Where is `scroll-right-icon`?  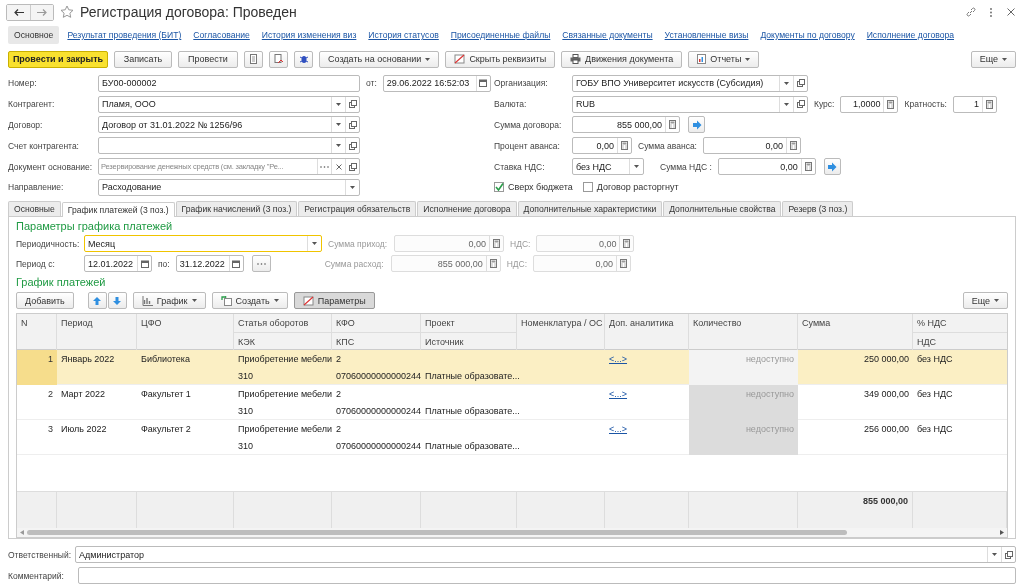 scroll-right-icon is located at coordinates (1002, 532).